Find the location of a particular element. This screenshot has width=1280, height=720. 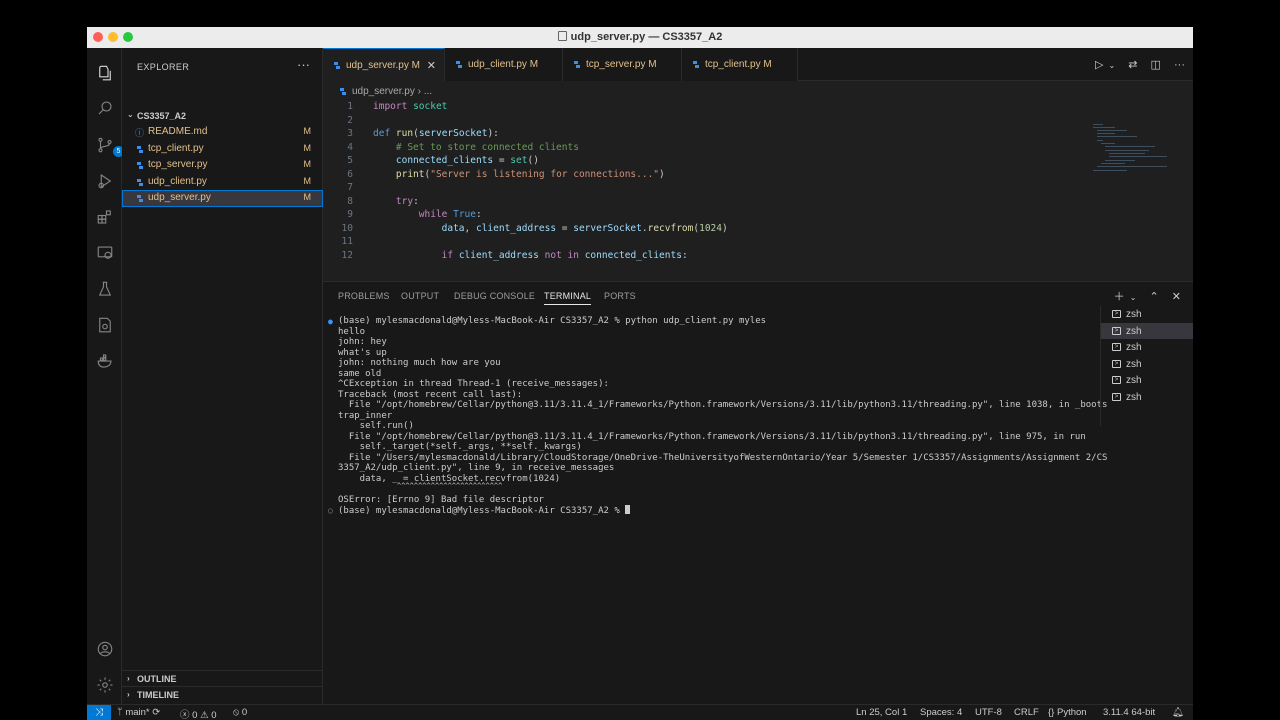

tab-udp-server: udp_server.py M ✕ is located at coordinates (384, 64).